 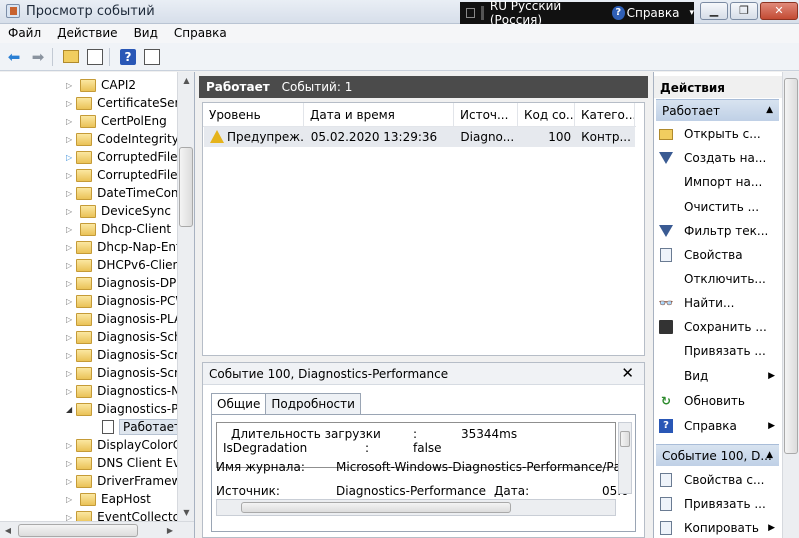 What do you see at coordinates (627, 373) in the screenshot?
I see `close-icon: ✕` at bounding box center [627, 373].